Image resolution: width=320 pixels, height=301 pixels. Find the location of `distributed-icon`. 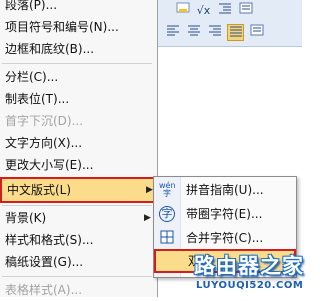

distributed-icon is located at coordinates (256, 32).